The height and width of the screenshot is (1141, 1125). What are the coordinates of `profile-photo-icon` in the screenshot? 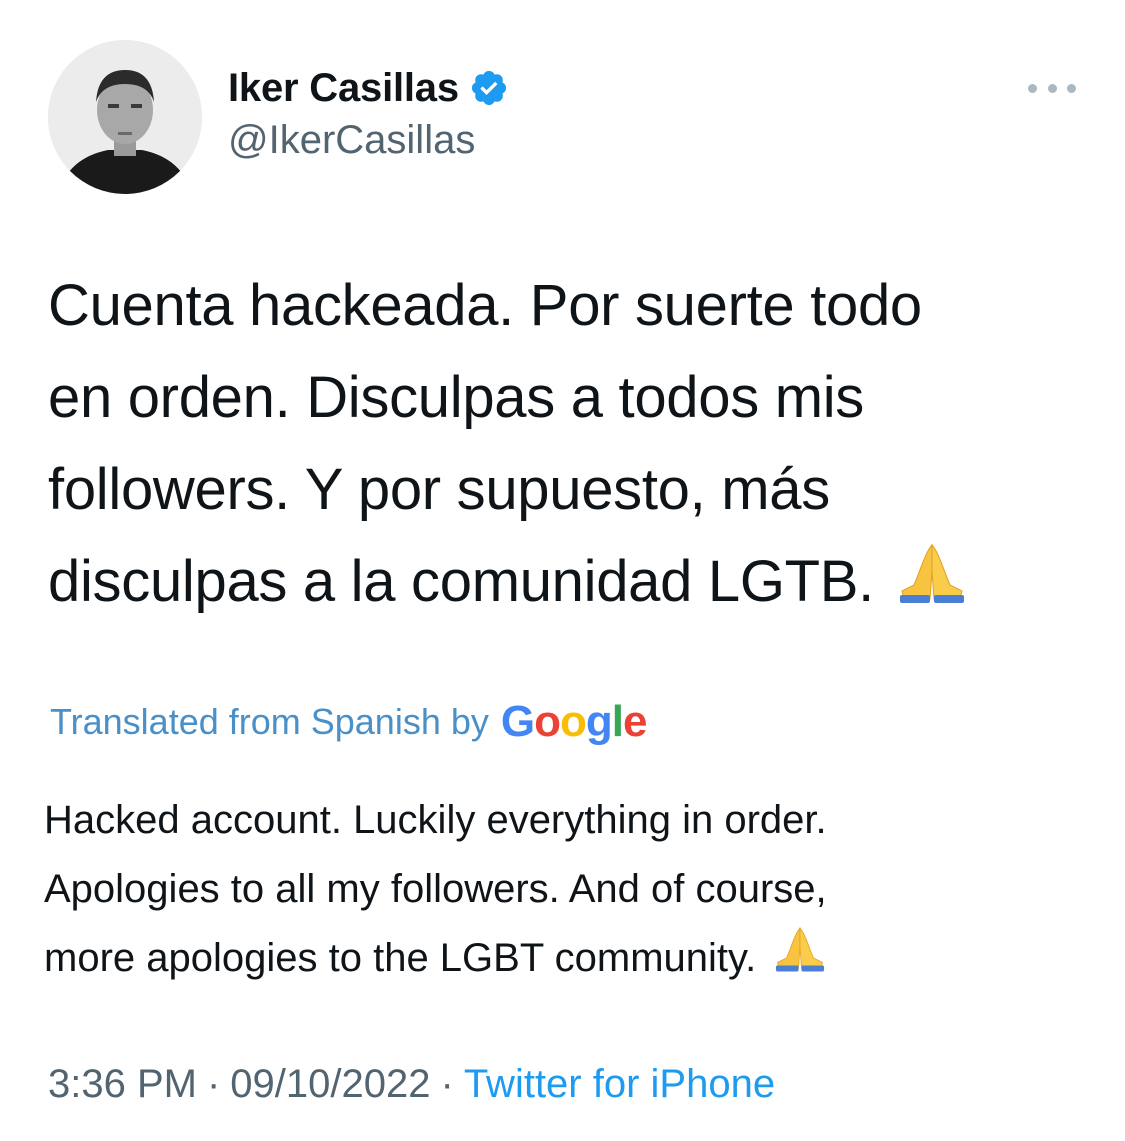 It's located at (125, 117).